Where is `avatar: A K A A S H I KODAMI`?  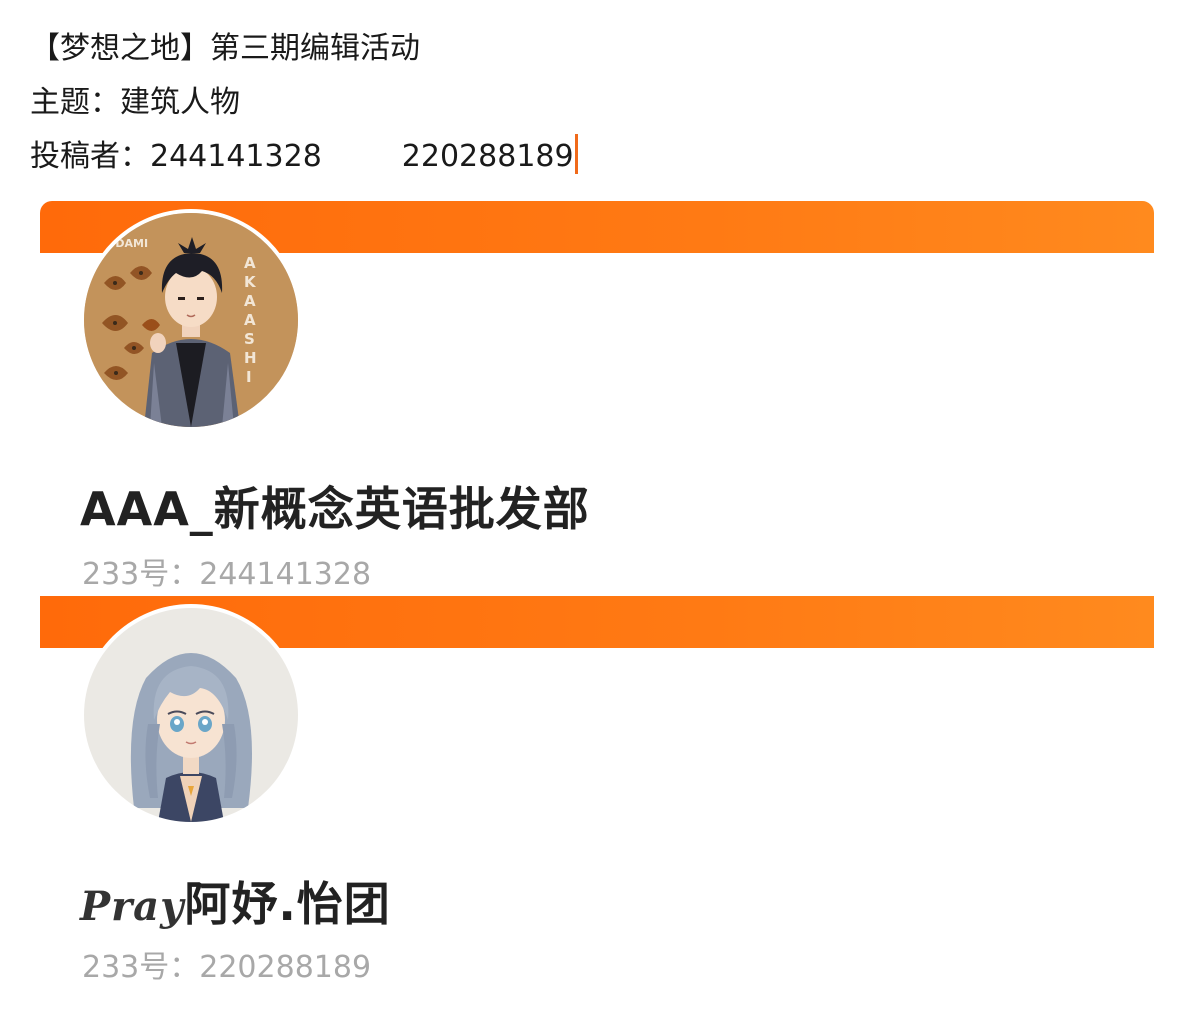
avatar: A K A A S H I KODAMI is located at coordinates (191, 320).